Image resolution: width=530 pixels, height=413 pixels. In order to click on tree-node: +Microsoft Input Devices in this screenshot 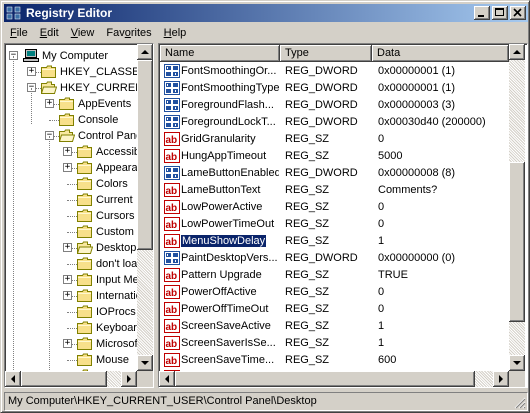, I will do `click(79, 344)`.